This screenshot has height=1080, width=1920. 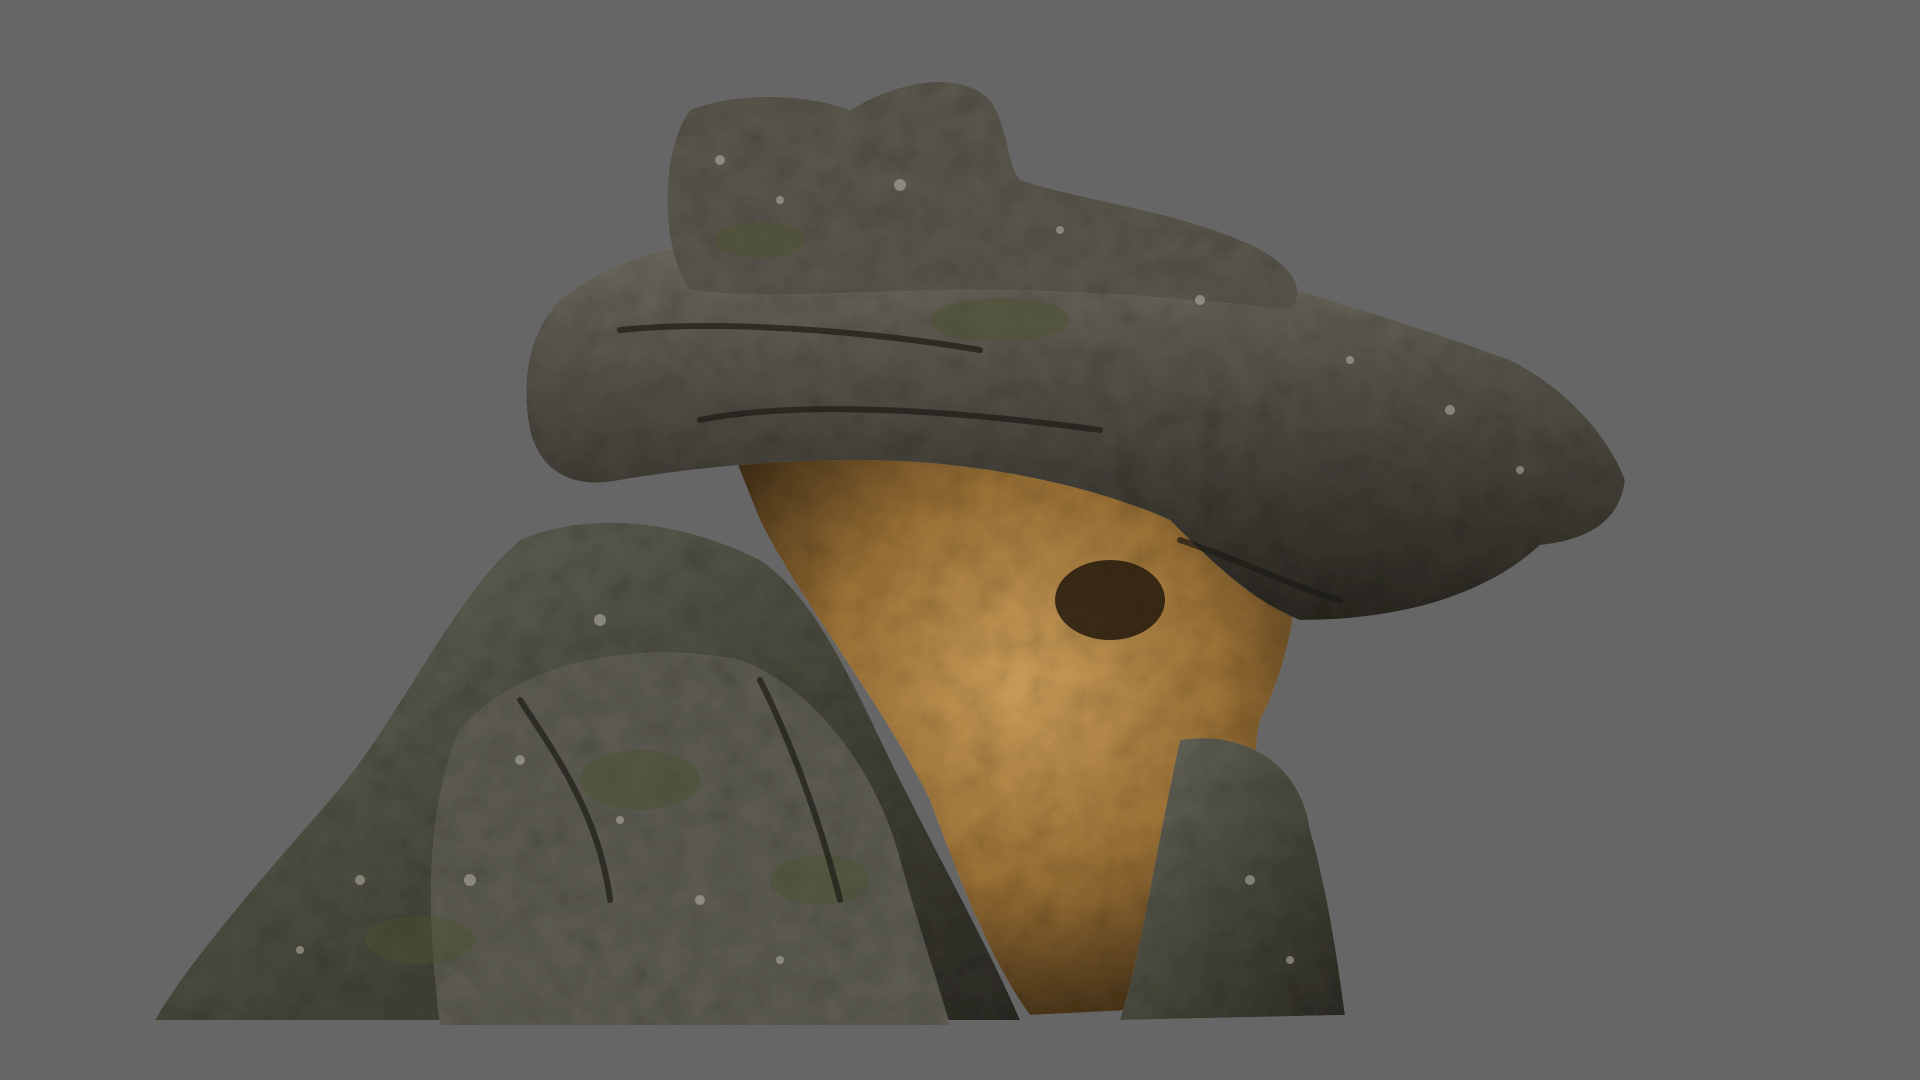 I want to click on rock-top-cap, so click(x=982, y=196).